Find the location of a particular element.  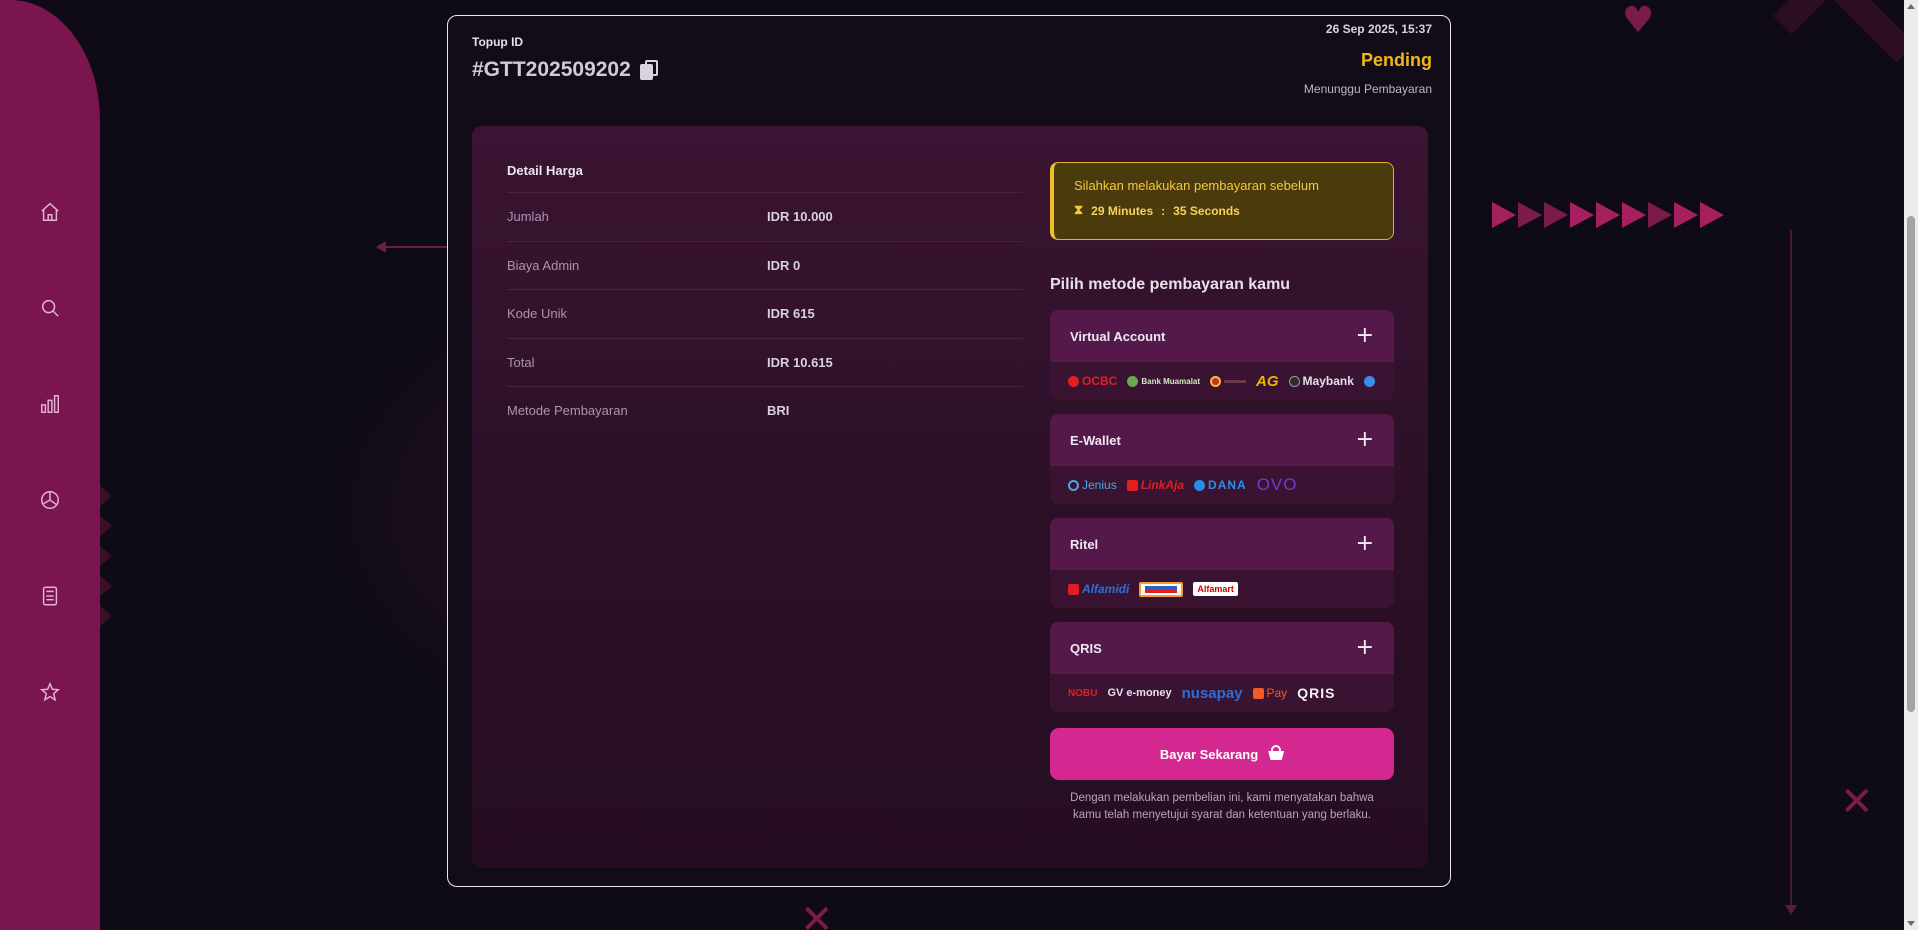

nav-favorites is located at coordinates (50, 692).